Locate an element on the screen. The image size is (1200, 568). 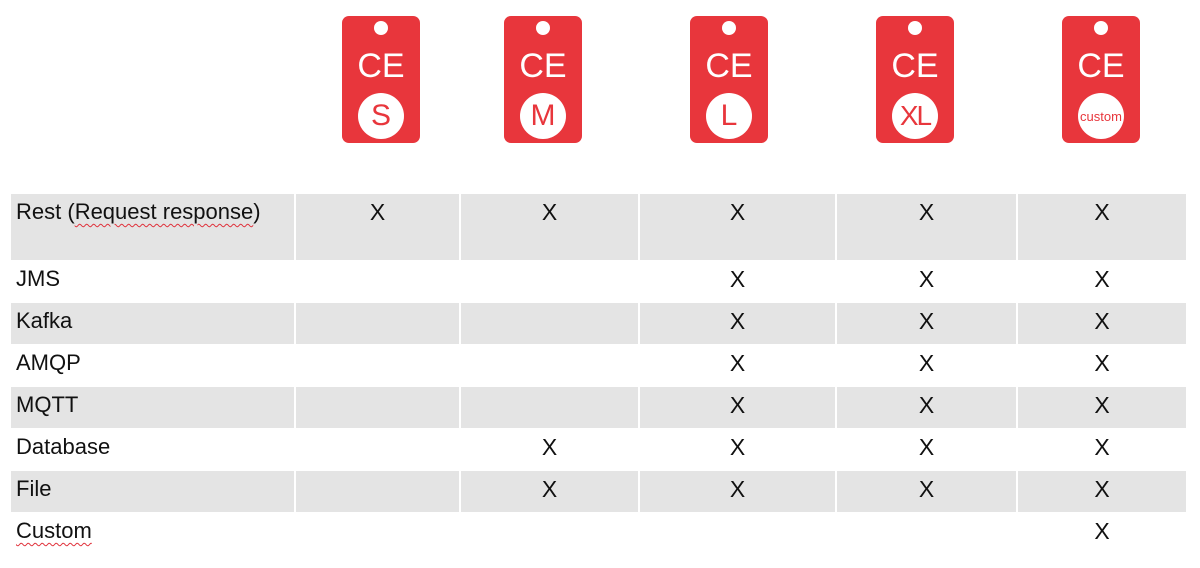
row-label: Rest (Request response) is located at coordinates (153, 227).